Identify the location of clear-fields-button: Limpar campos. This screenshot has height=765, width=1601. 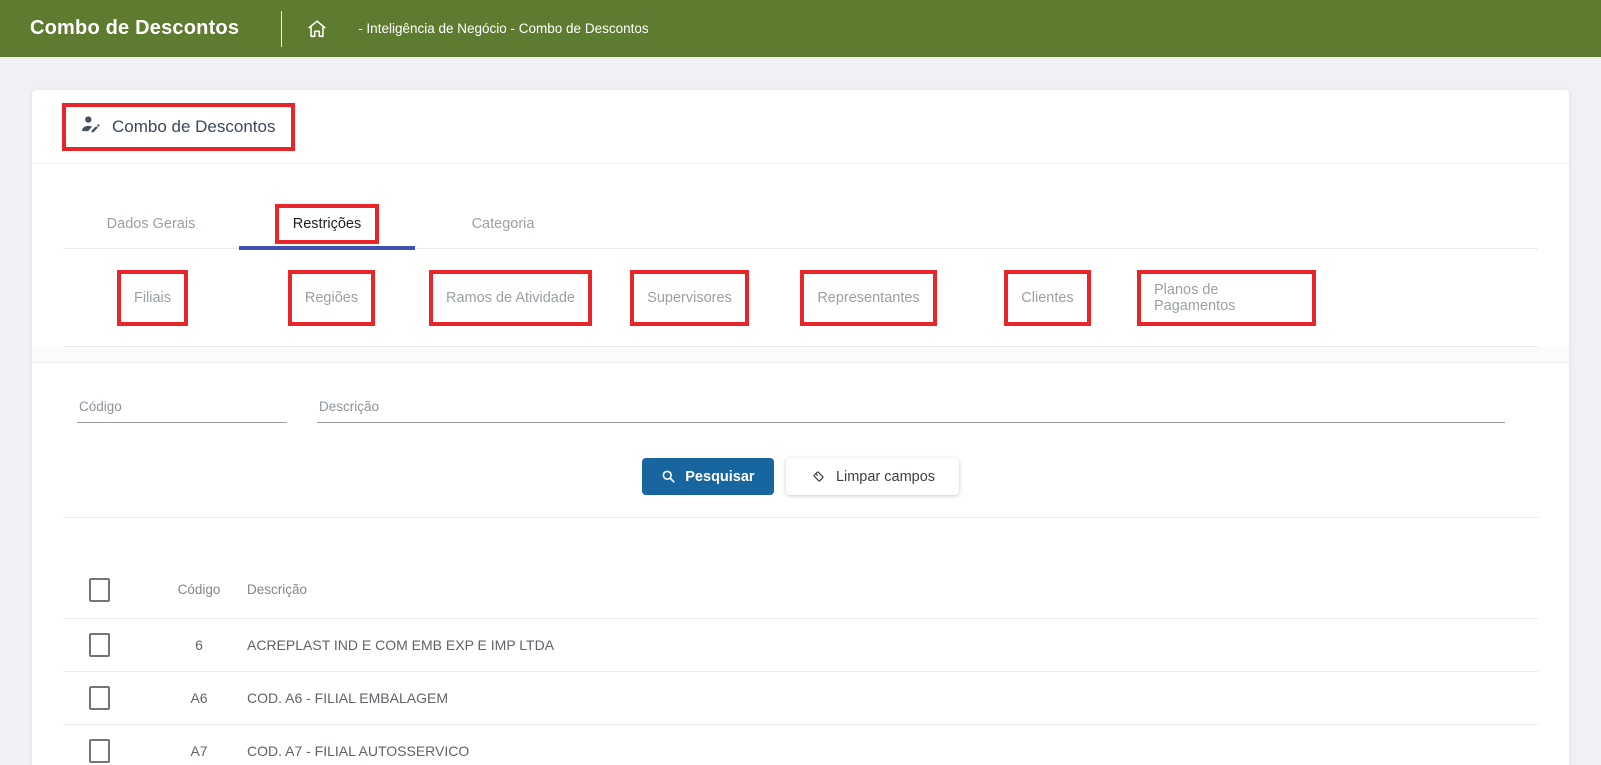
(872, 476).